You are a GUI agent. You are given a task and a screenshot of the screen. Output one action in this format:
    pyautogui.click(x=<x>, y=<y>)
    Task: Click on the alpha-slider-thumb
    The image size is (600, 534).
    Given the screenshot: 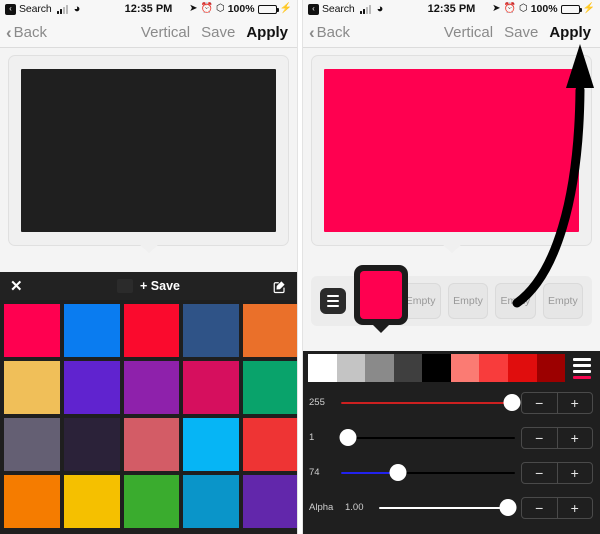 What is the action you would take?
    pyautogui.click(x=508, y=507)
    